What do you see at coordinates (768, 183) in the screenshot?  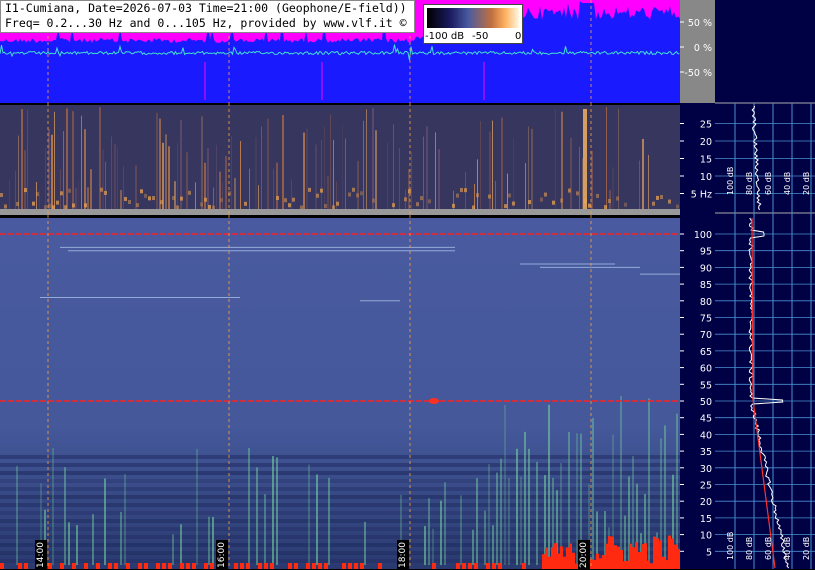 I see `profile-db-label-lf: 60 dB` at bounding box center [768, 183].